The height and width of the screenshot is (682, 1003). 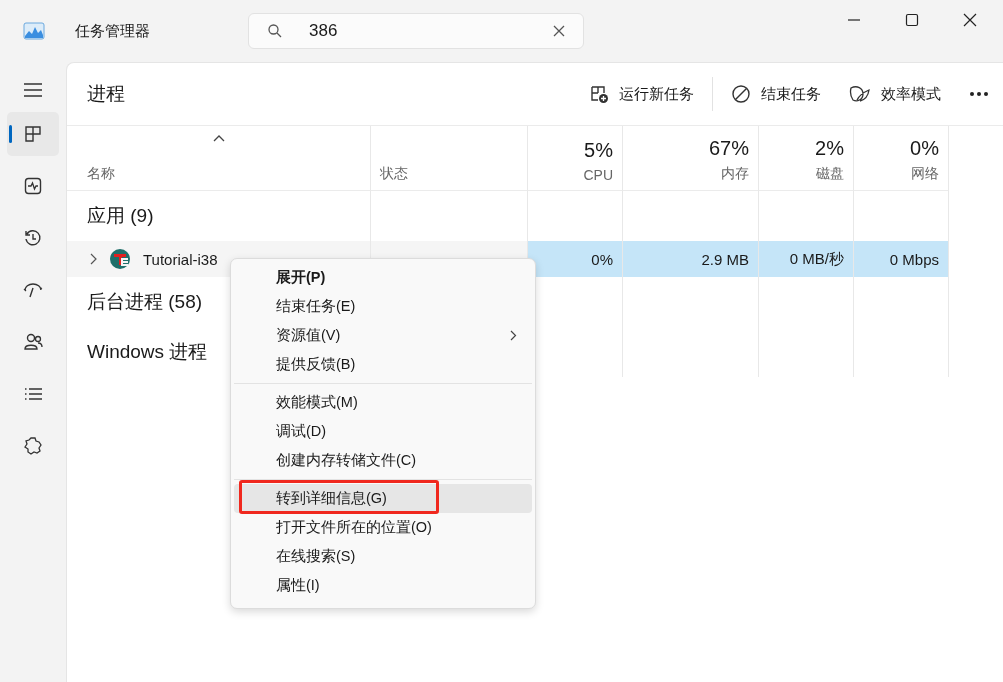 I want to click on menu-icon, so click(x=33, y=90).